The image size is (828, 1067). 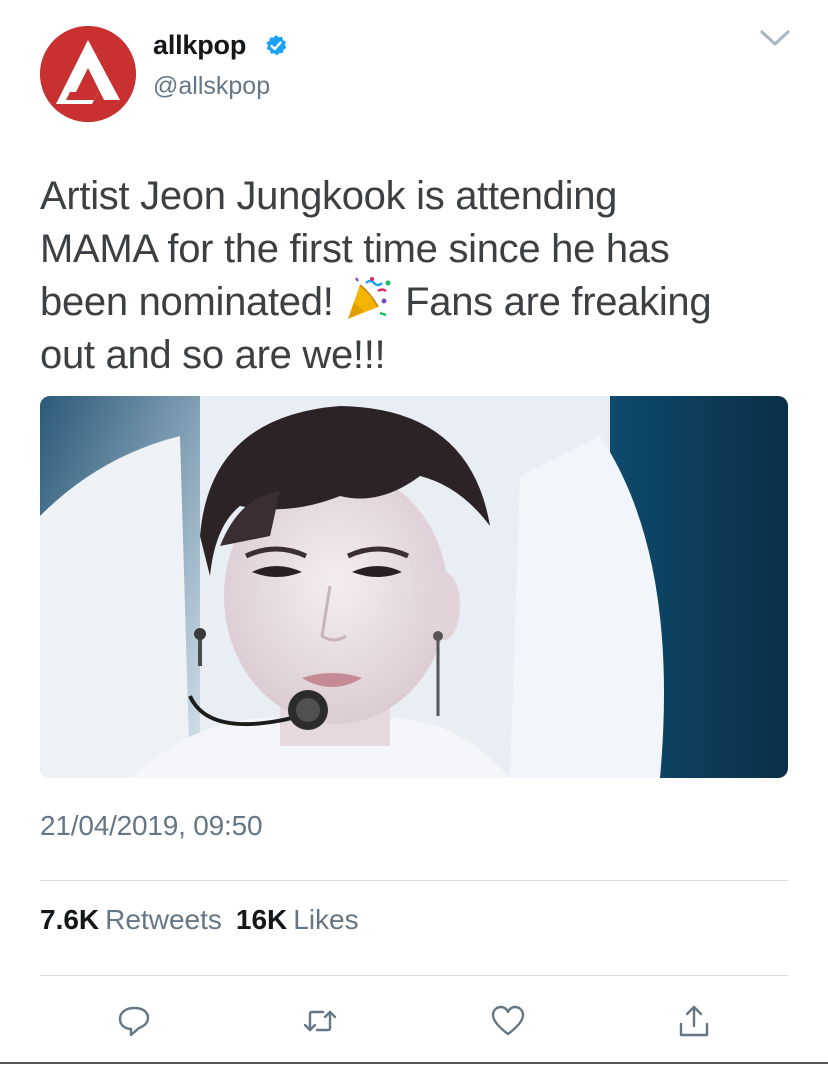 I want to click on retweet-icon, so click(x=320, y=1021).